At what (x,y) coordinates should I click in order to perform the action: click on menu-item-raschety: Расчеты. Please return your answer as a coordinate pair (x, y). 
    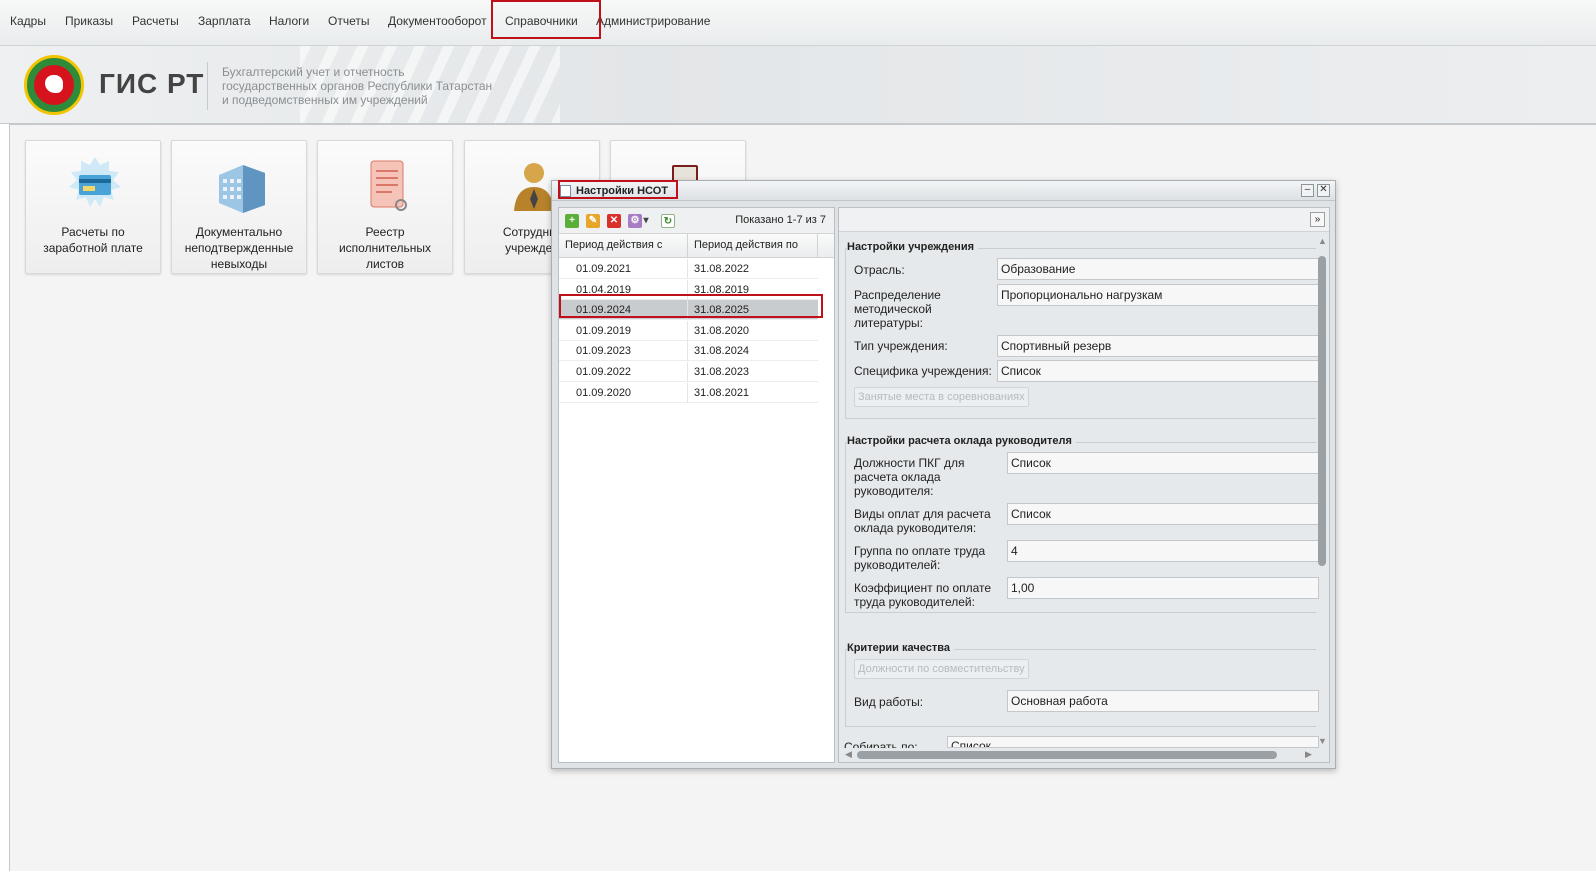
    Looking at the image, I should click on (155, 21).